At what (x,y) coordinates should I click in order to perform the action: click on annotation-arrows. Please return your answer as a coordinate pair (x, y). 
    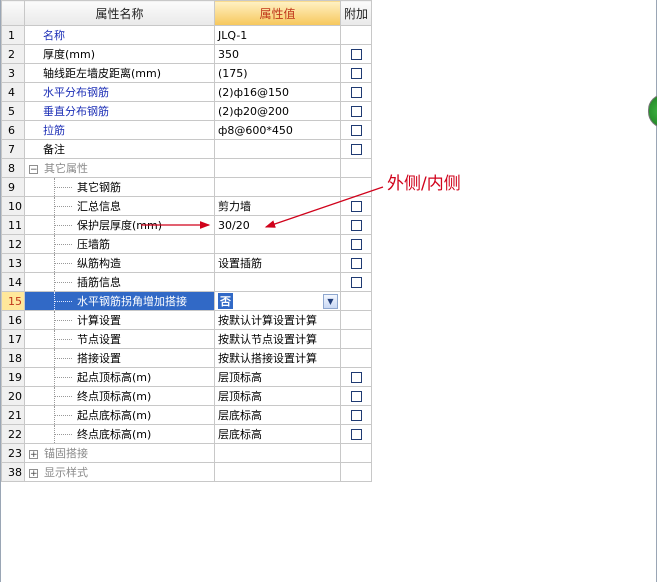
    Looking at the image, I should click on (262, 207).